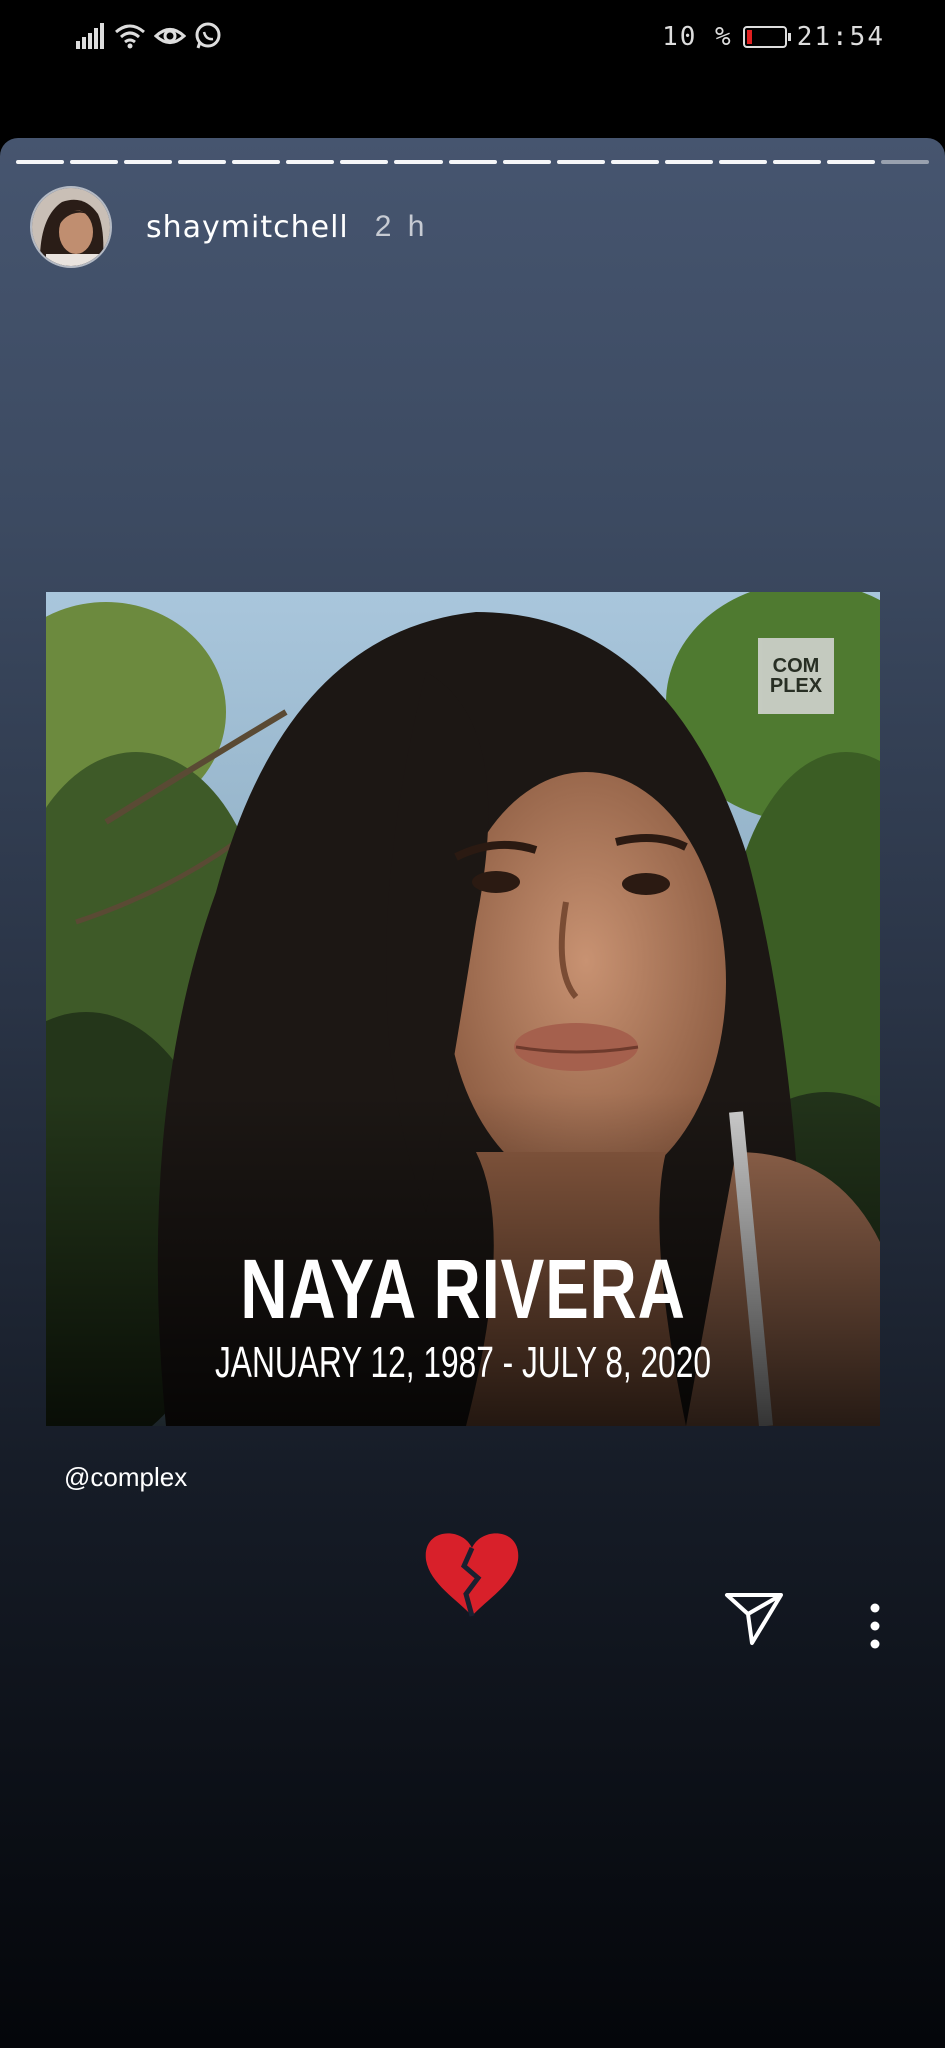 This screenshot has height=2048, width=945. Describe the element at coordinates (463, 1289) in the screenshot. I see `memorial-name: NAYA RIVERA` at that location.